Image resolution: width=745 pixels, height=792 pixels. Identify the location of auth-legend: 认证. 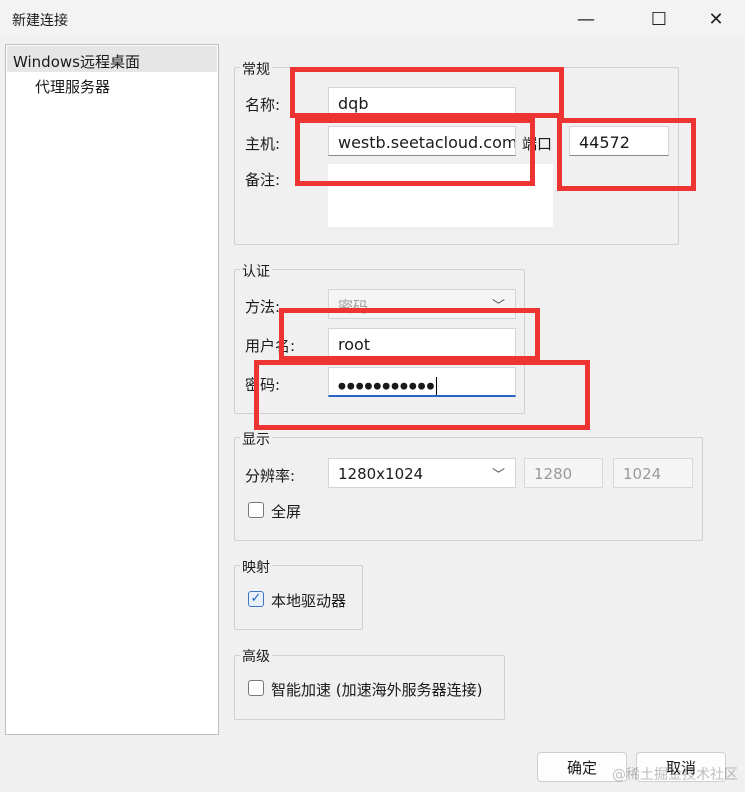
(256, 271).